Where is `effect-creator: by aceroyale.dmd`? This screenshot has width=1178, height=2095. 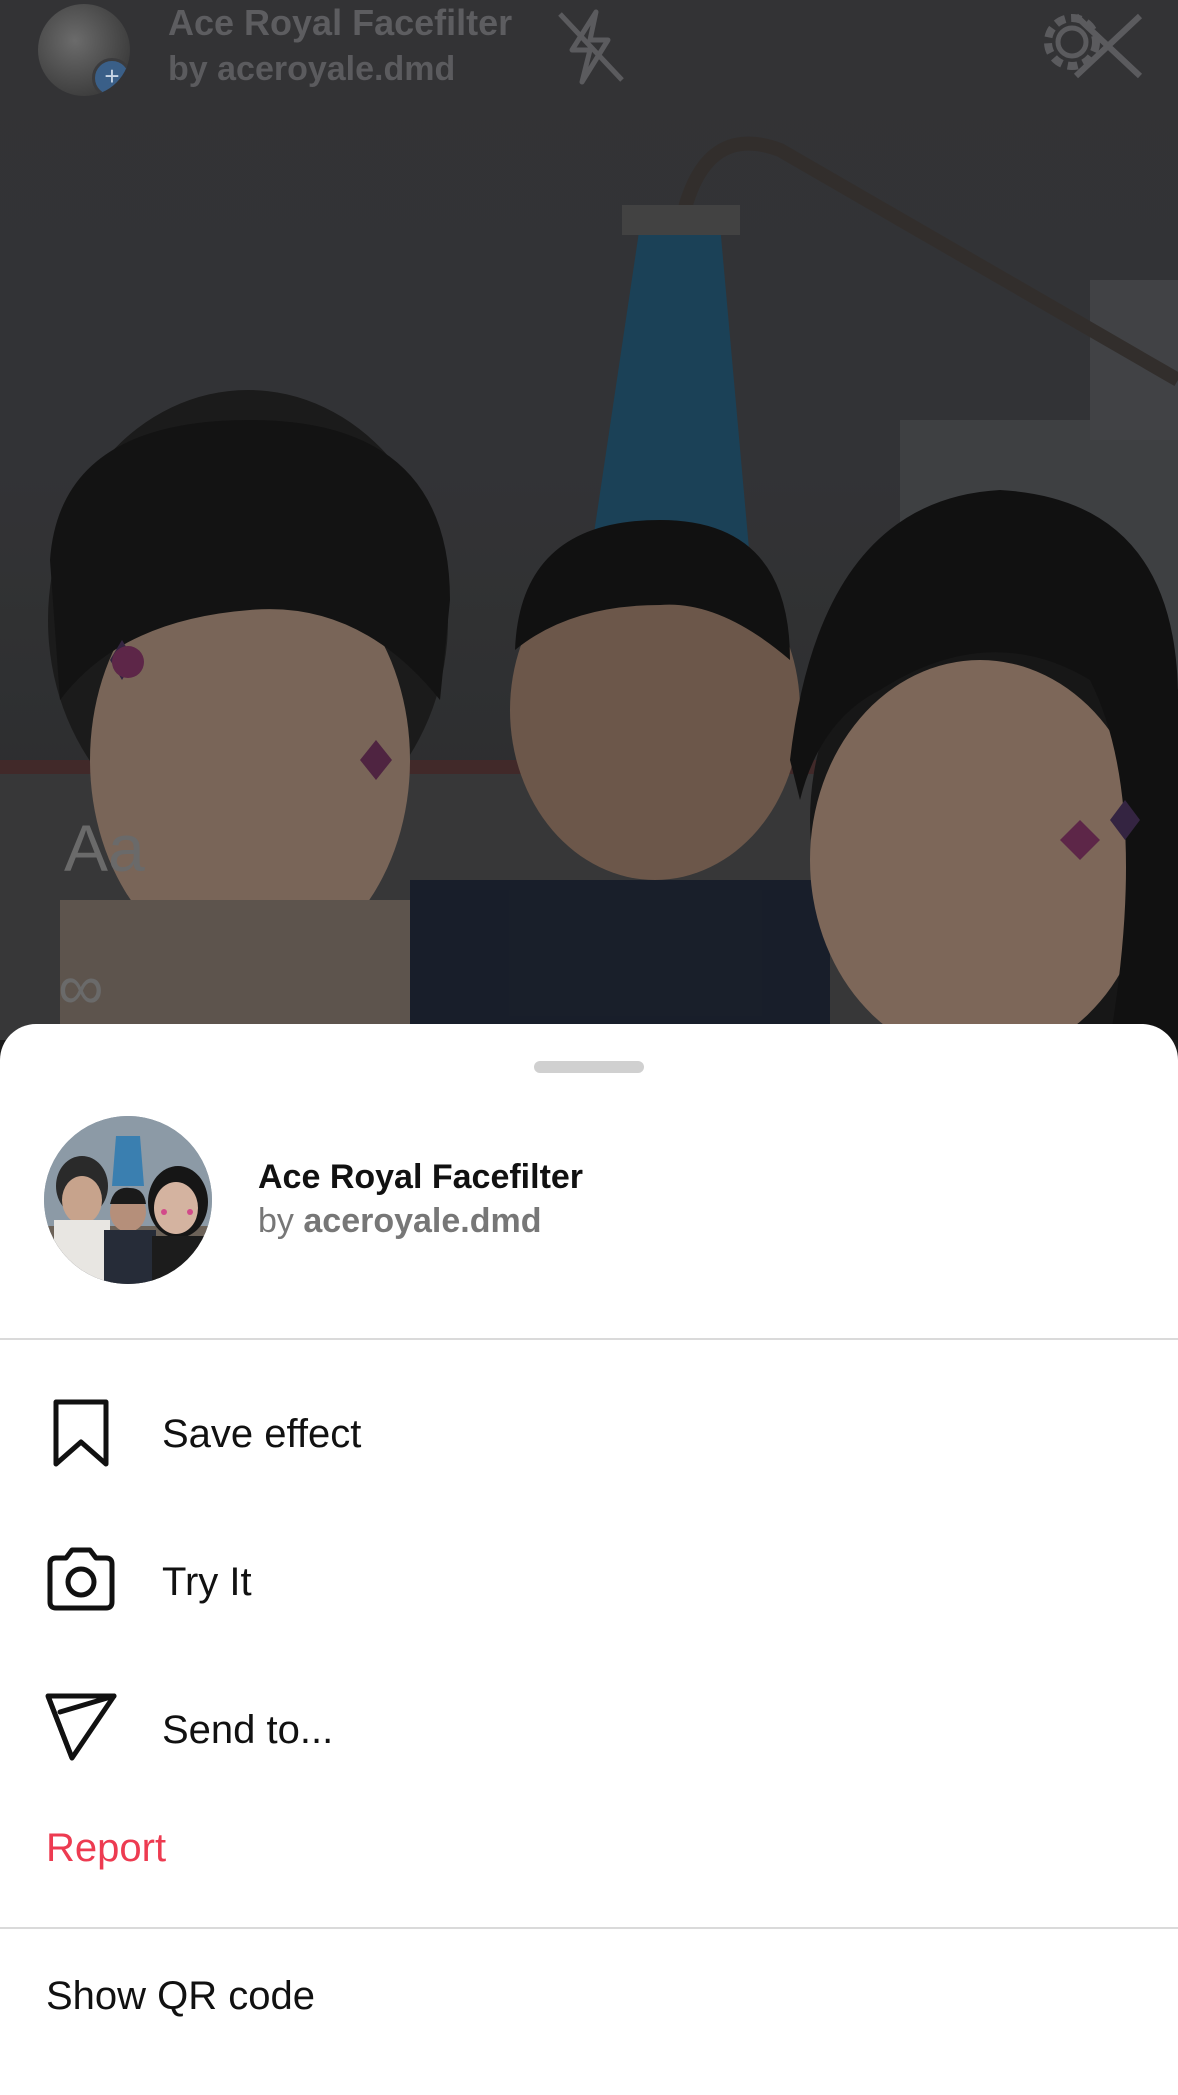
effect-creator: by aceroyale.dmd is located at coordinates (400, 1221).